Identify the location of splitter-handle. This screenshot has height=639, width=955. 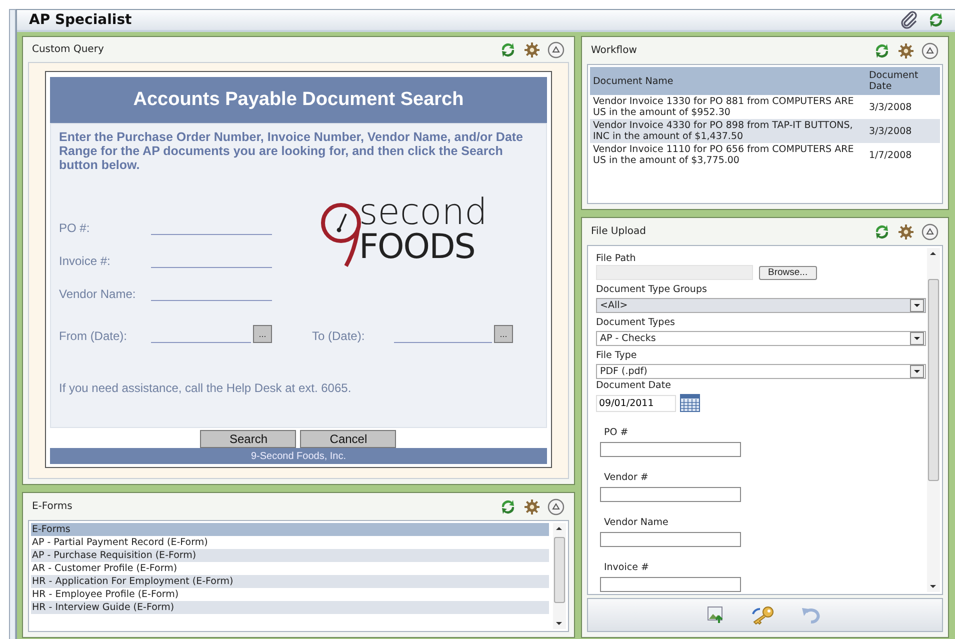
(12, 324).